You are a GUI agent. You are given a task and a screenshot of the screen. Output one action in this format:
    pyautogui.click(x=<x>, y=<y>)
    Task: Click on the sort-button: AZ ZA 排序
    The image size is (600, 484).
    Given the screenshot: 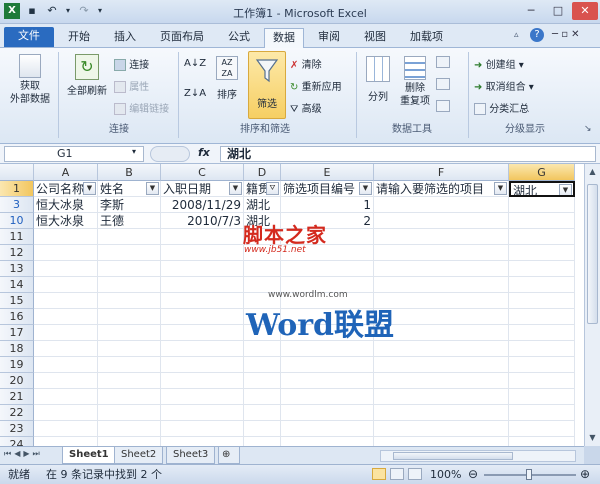 What is the action you would take?
    pyautogui.click(x=227, y=76)
    